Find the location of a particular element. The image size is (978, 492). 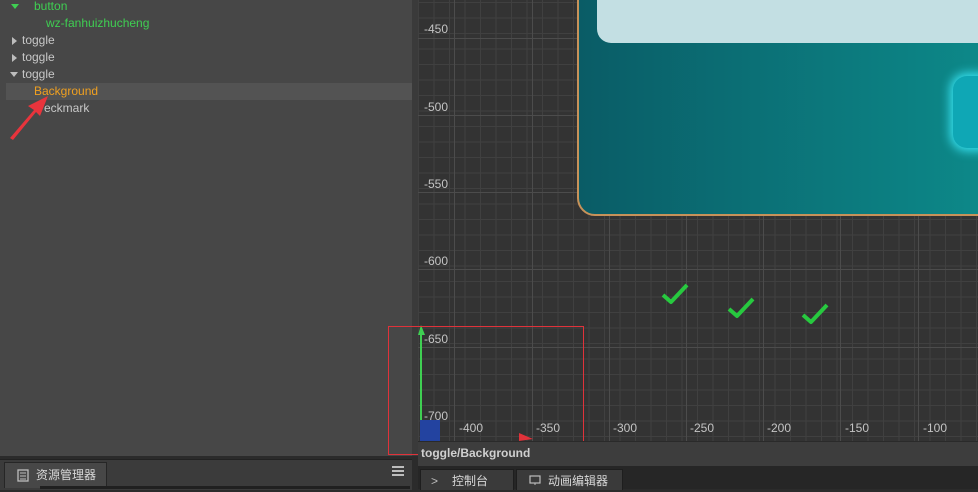

tab-console: > 控制台 is located at coordinates (467, 479).